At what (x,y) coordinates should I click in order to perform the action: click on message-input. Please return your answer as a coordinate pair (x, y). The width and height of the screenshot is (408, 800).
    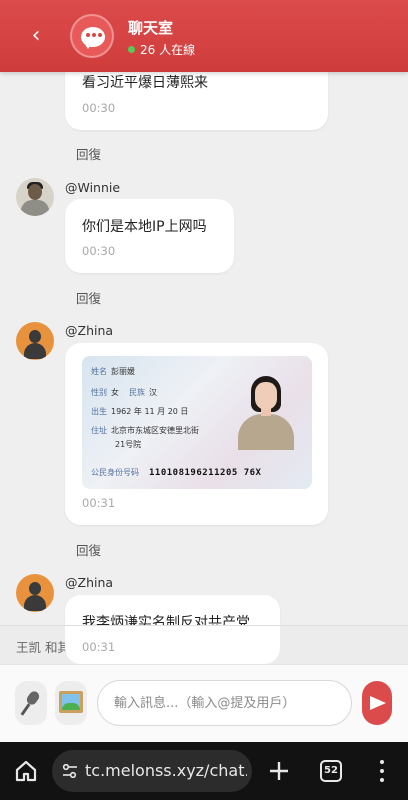
    Looking at the image, I should click on (229, 703).